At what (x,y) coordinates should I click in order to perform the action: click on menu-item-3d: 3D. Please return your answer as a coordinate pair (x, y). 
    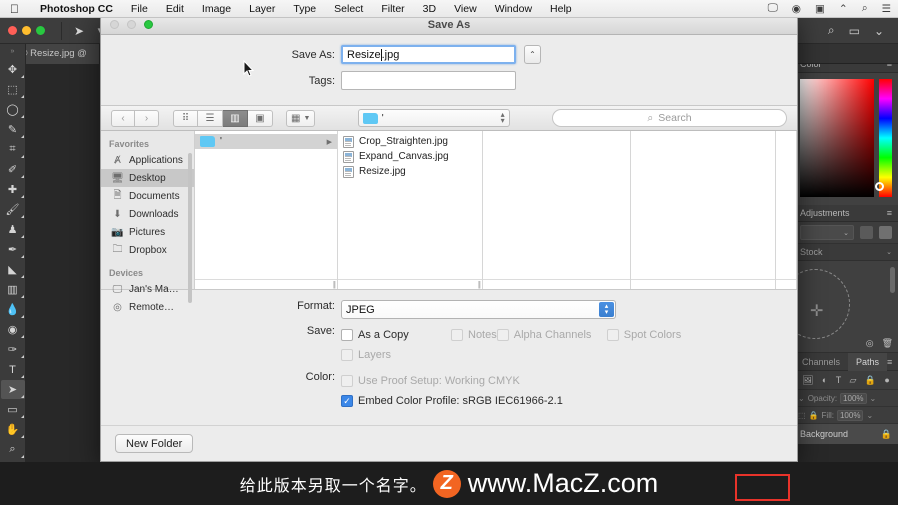
    Looking at the image, I should click on (429, 9).